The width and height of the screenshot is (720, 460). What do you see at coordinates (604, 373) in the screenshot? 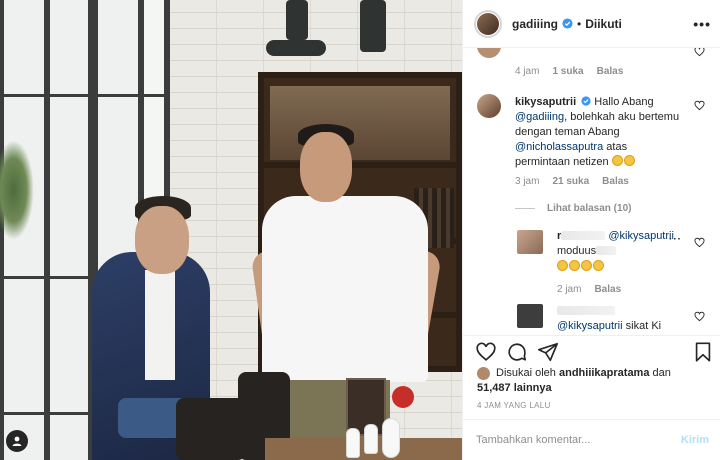
I see `likes-user: andhiiikapratama` at bounding box center [604, 373].